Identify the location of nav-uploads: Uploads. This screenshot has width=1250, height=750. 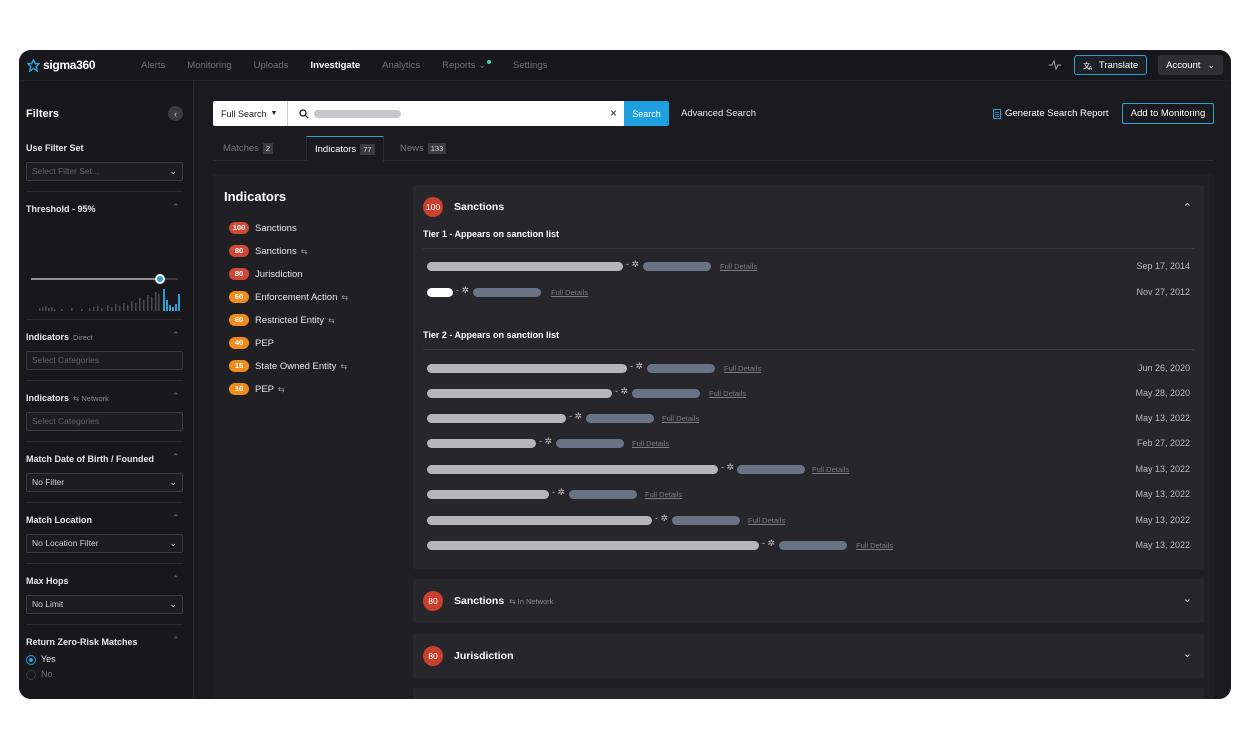
(271, 65).